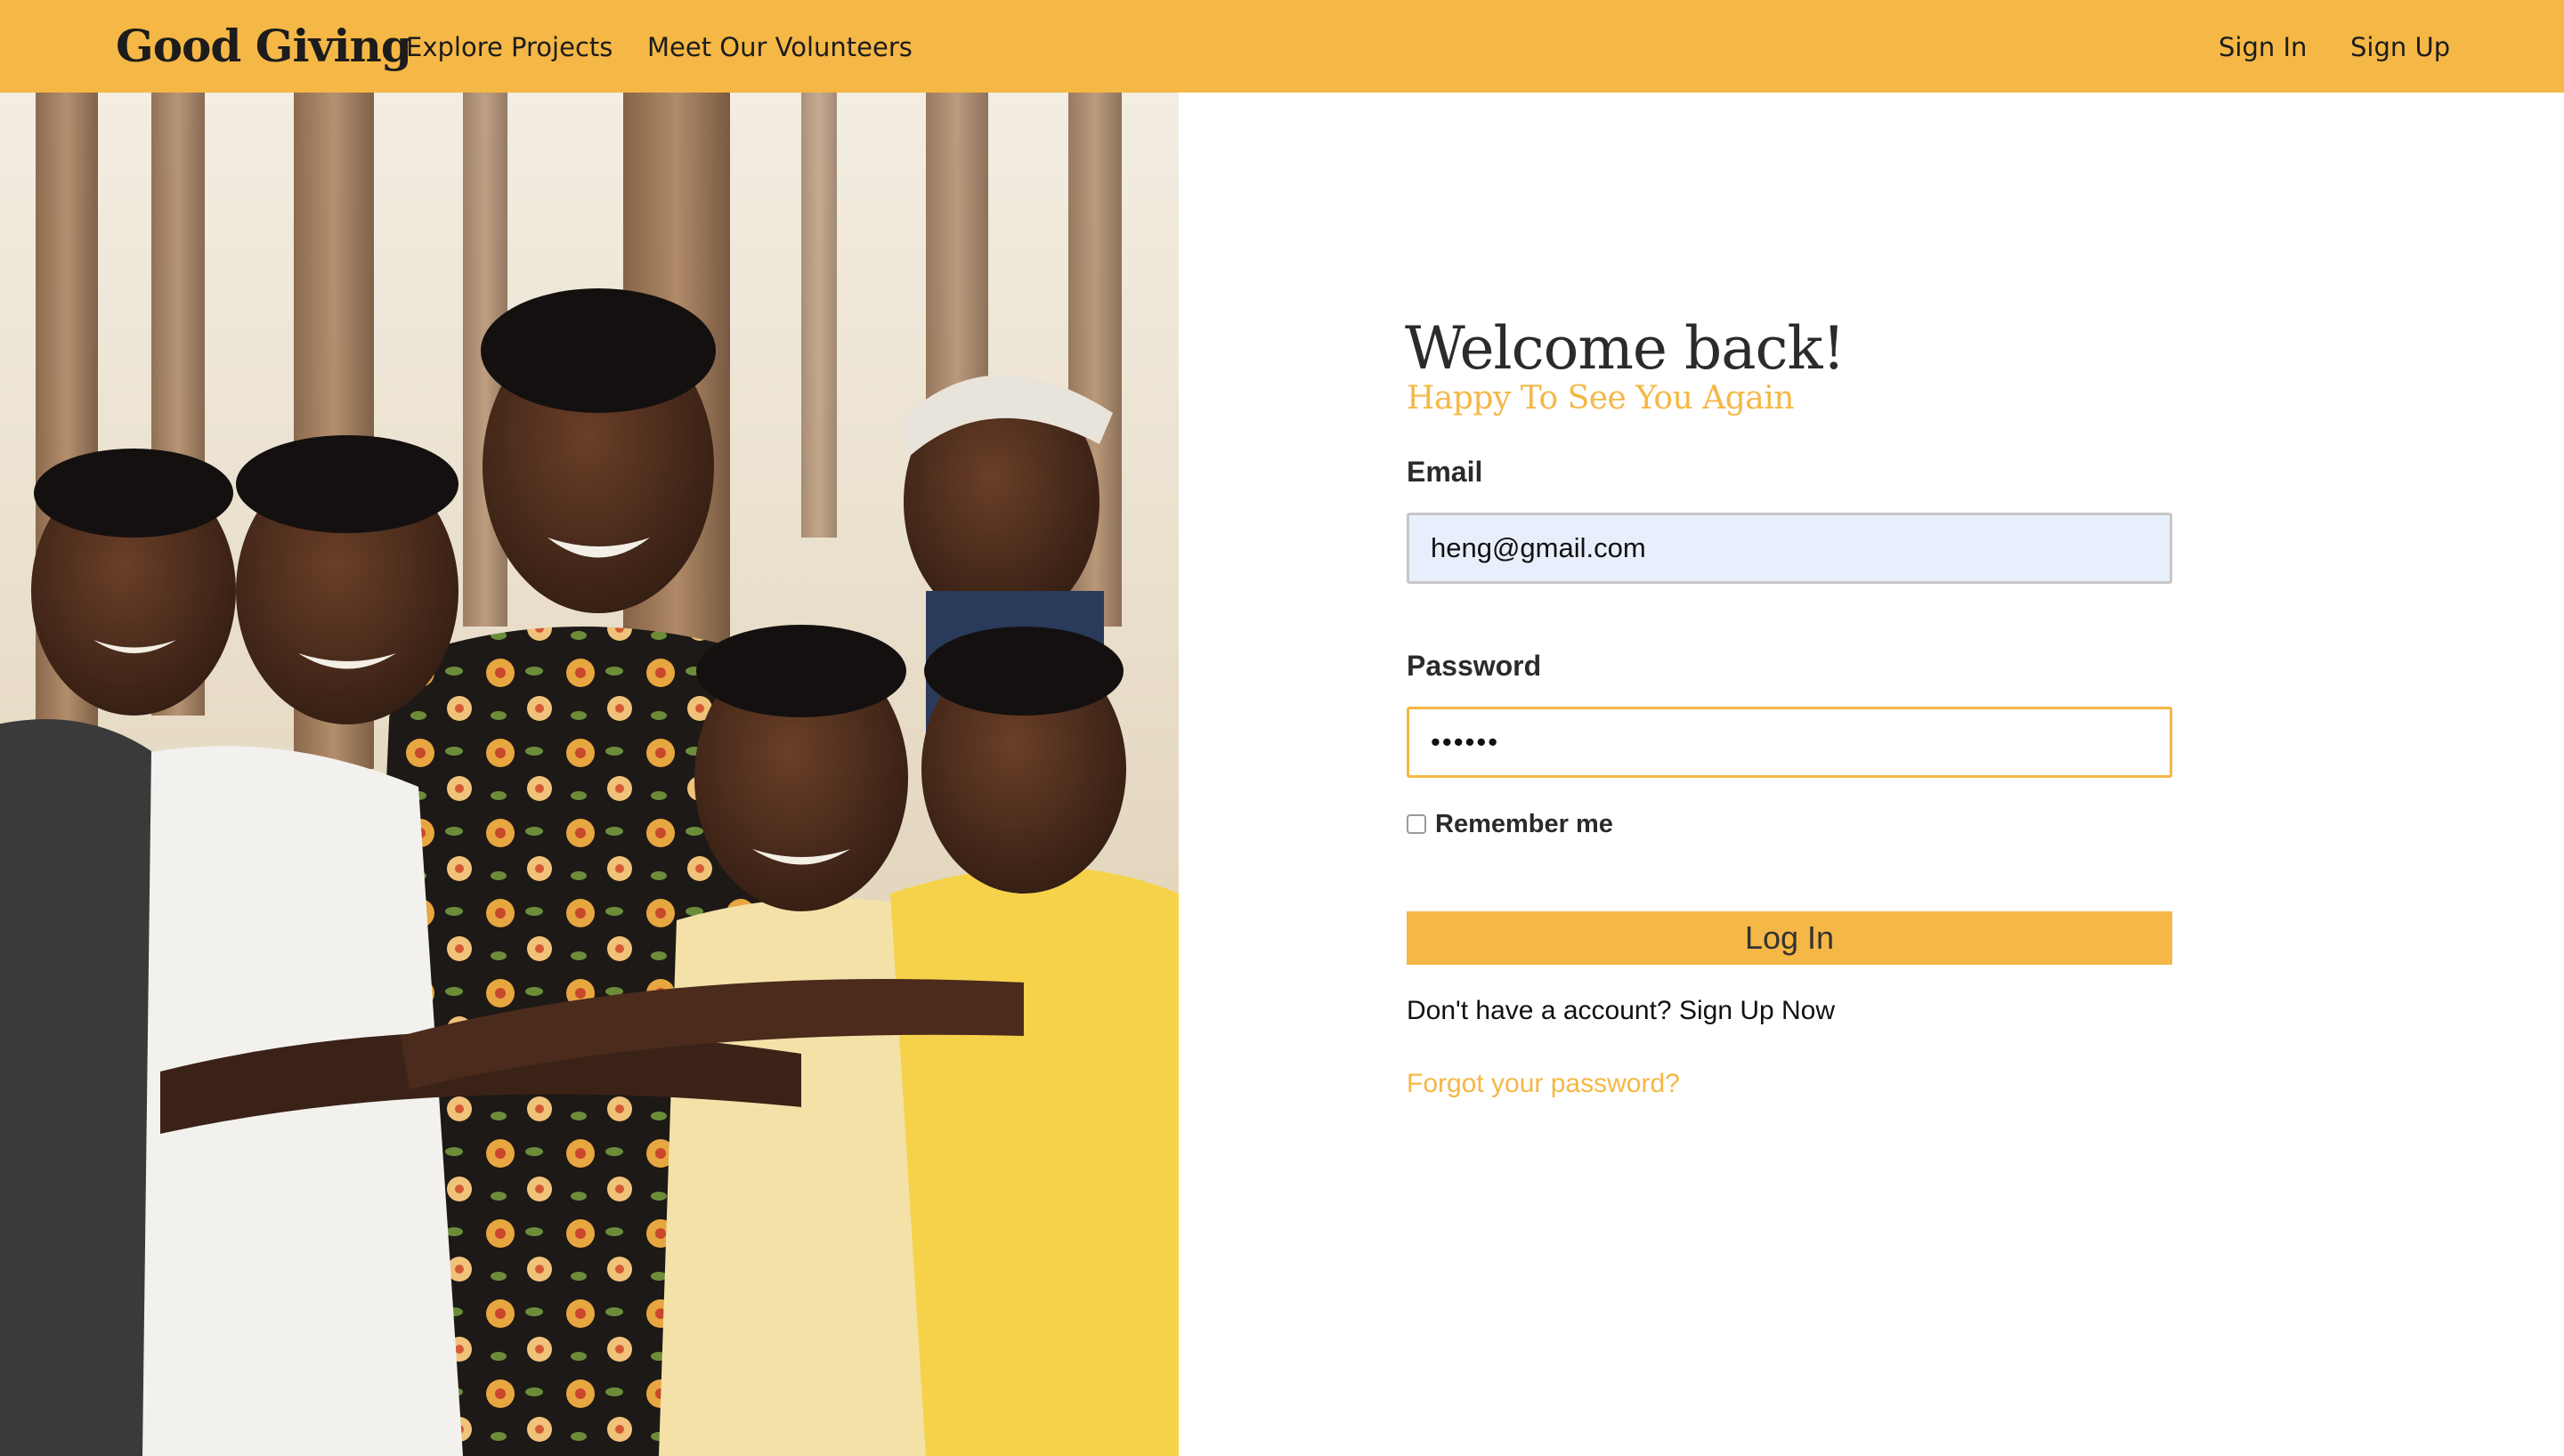  Describe the element at coordinates (2263, 47) in the screenshot. I see `nav-sign-in: Sign In` at that location.